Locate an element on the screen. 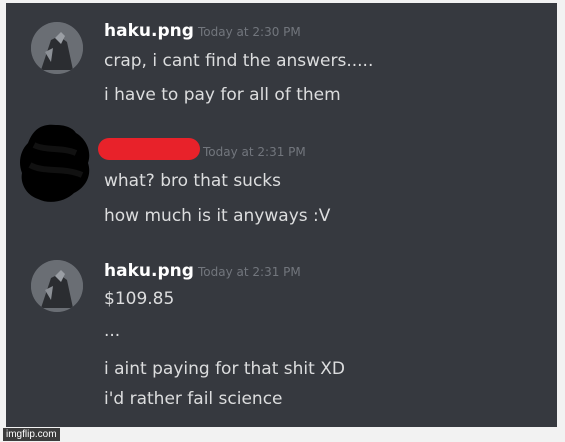  imgflip-watermark: imgflip.com is located at coordinates (31, 434).